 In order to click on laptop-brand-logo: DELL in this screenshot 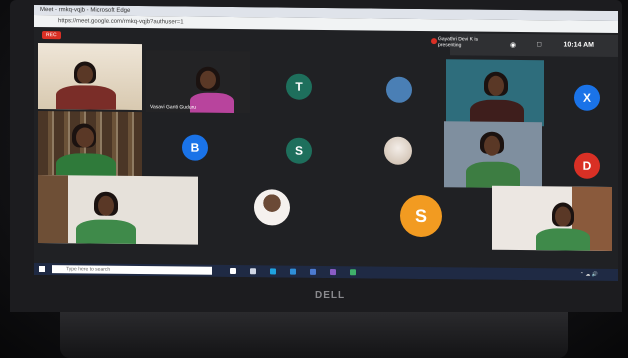, I will do `click(330, 295)`.